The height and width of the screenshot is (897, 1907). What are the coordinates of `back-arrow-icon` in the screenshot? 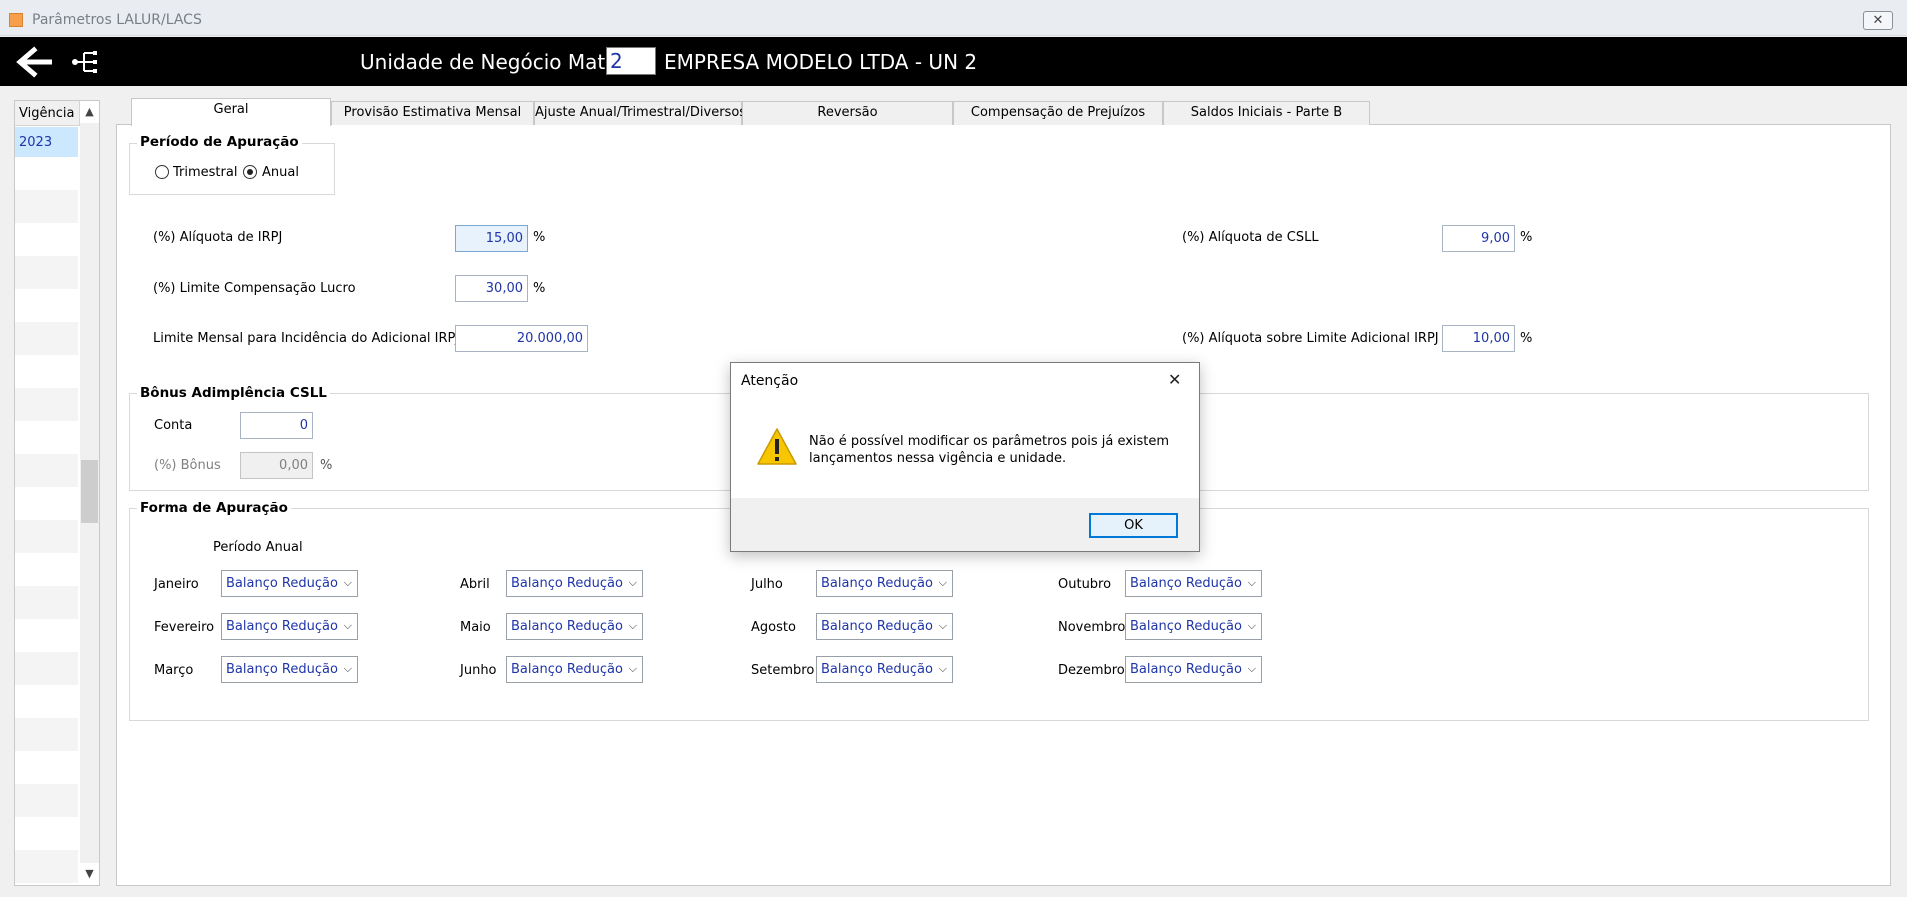 It's located at (34, 62).